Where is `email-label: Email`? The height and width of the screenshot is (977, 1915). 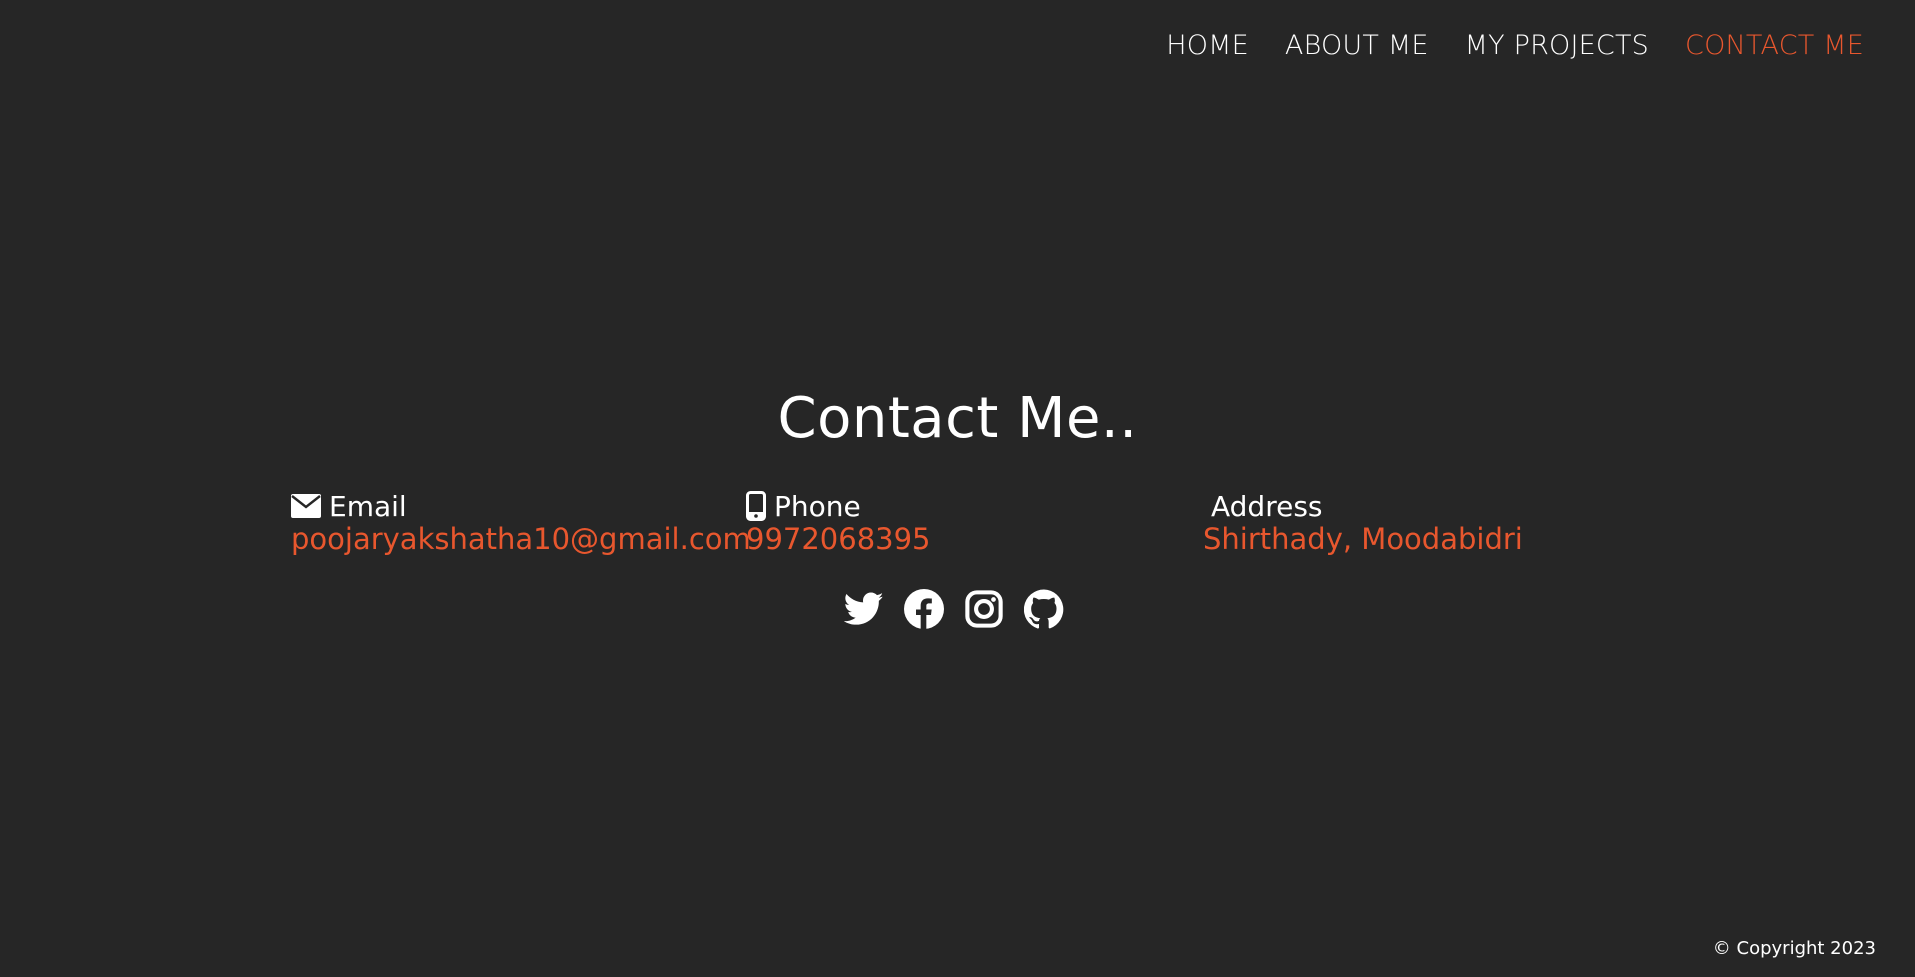
email-label: Email is located at coordinates (368, 506).